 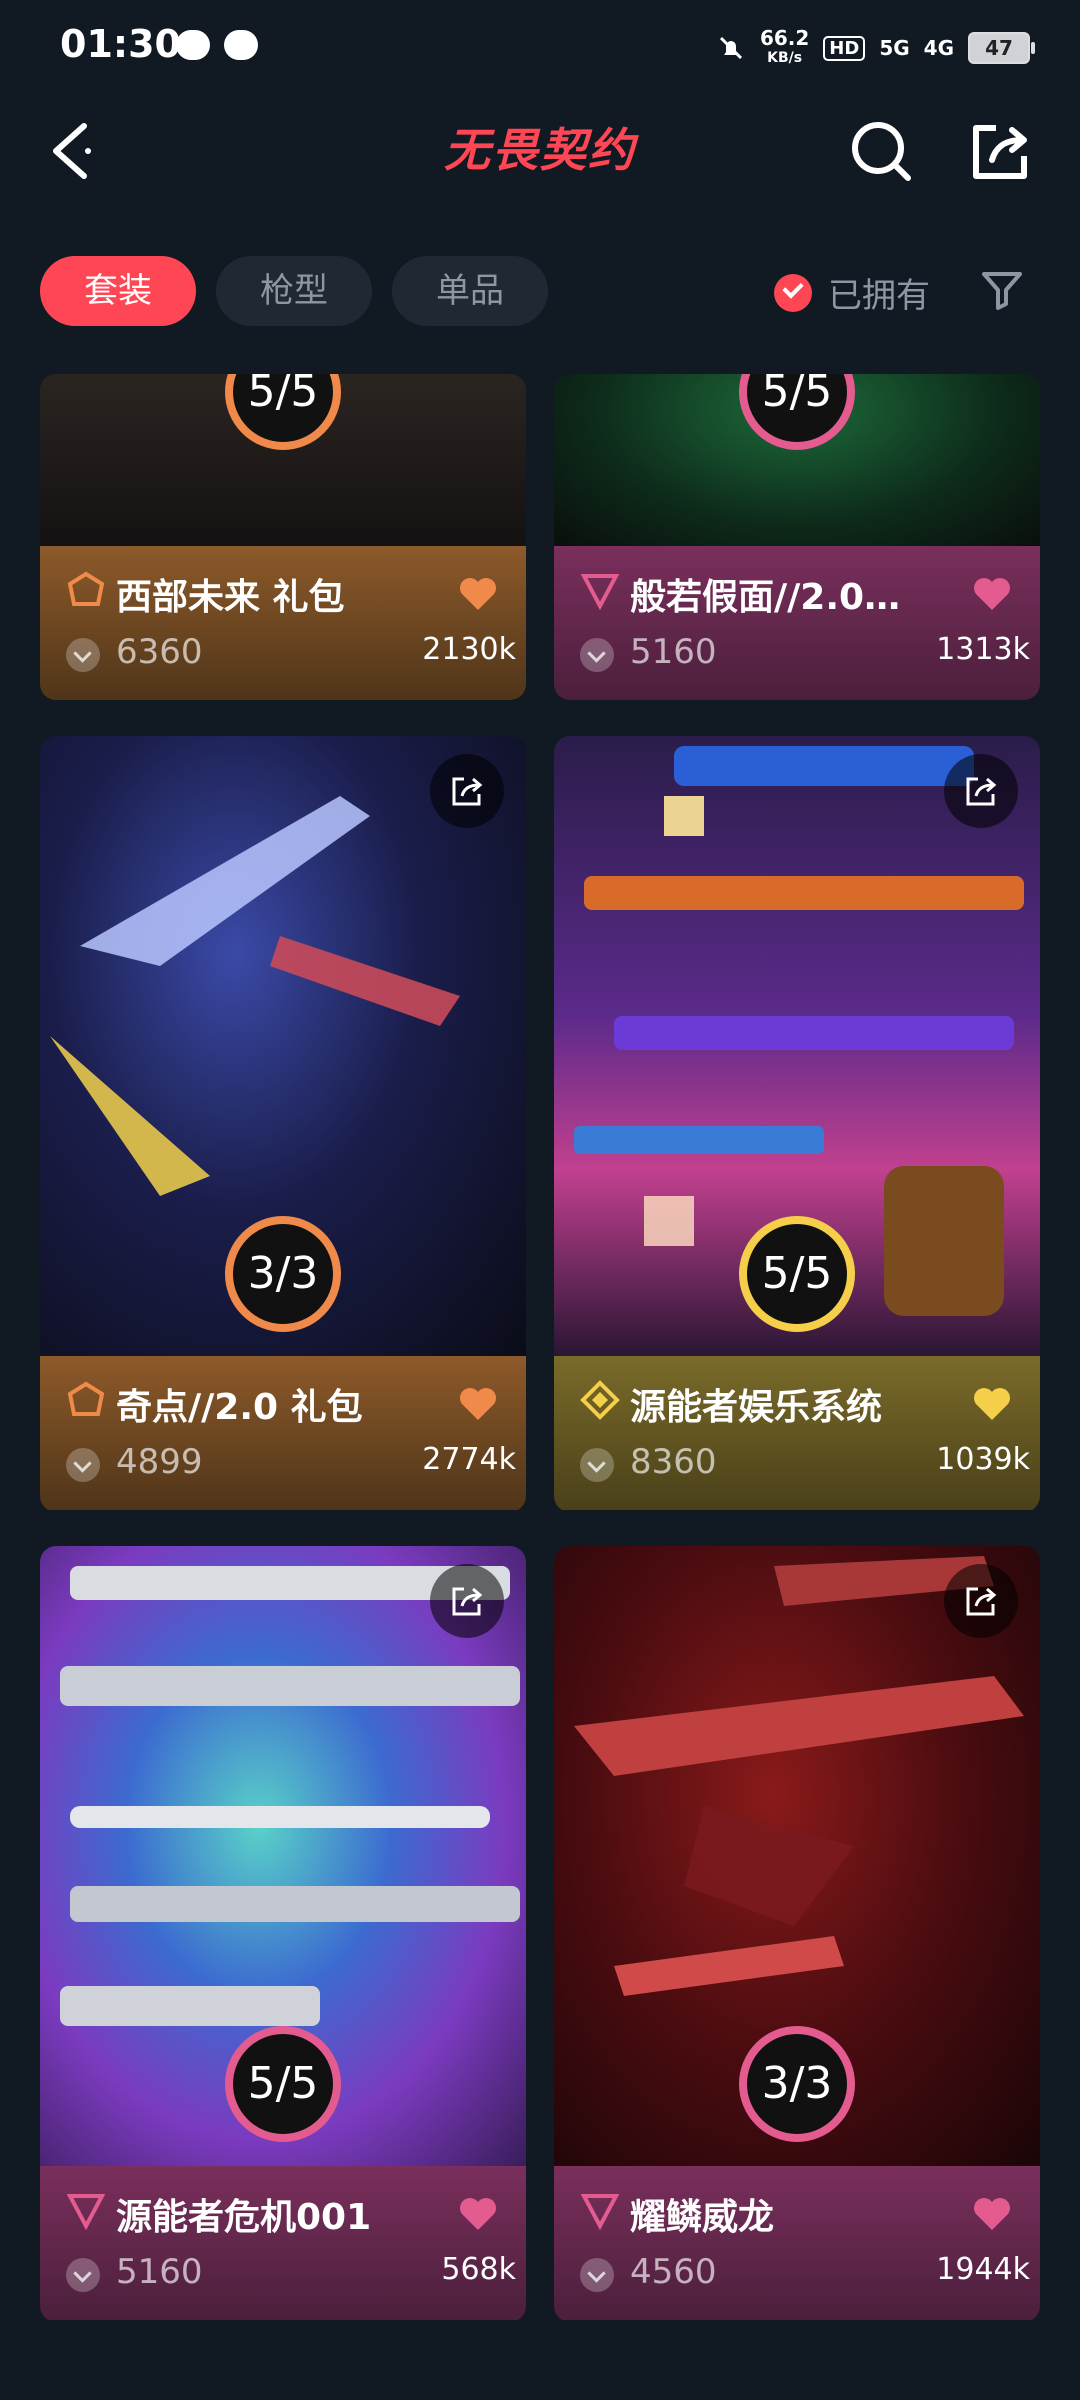 I want to click on tier-ultra-icon, so click(x=600, y=1400).